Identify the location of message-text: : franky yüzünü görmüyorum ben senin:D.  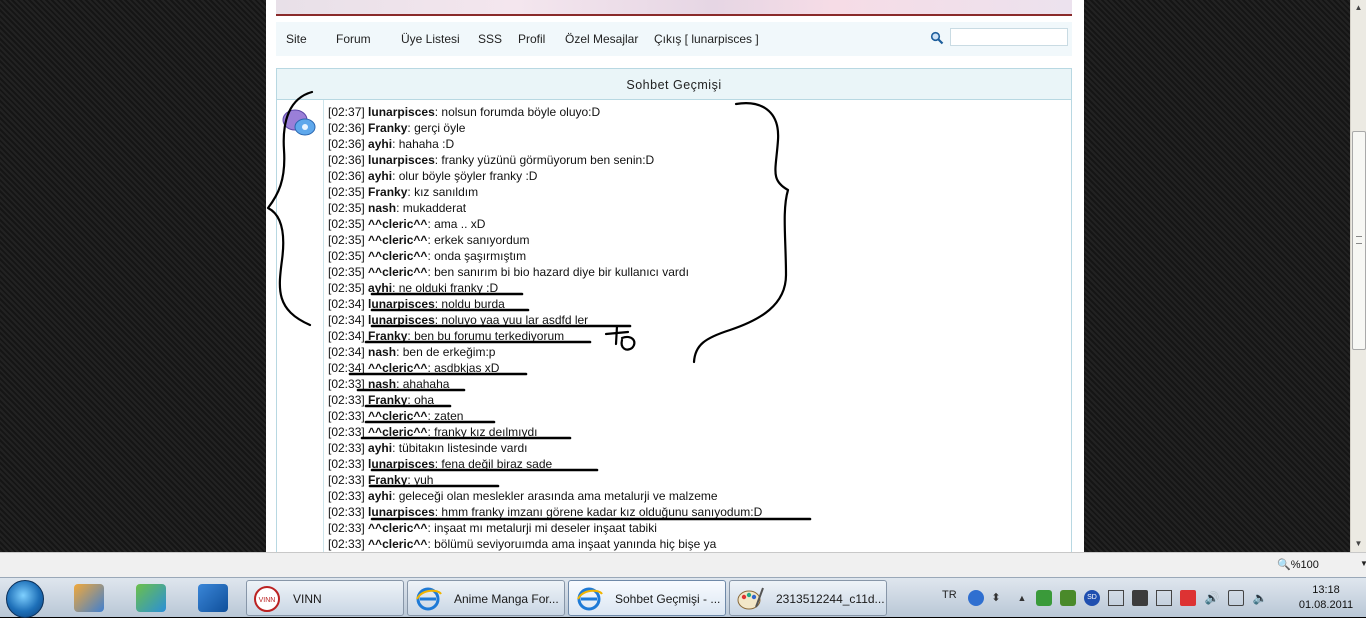
(544, 160).